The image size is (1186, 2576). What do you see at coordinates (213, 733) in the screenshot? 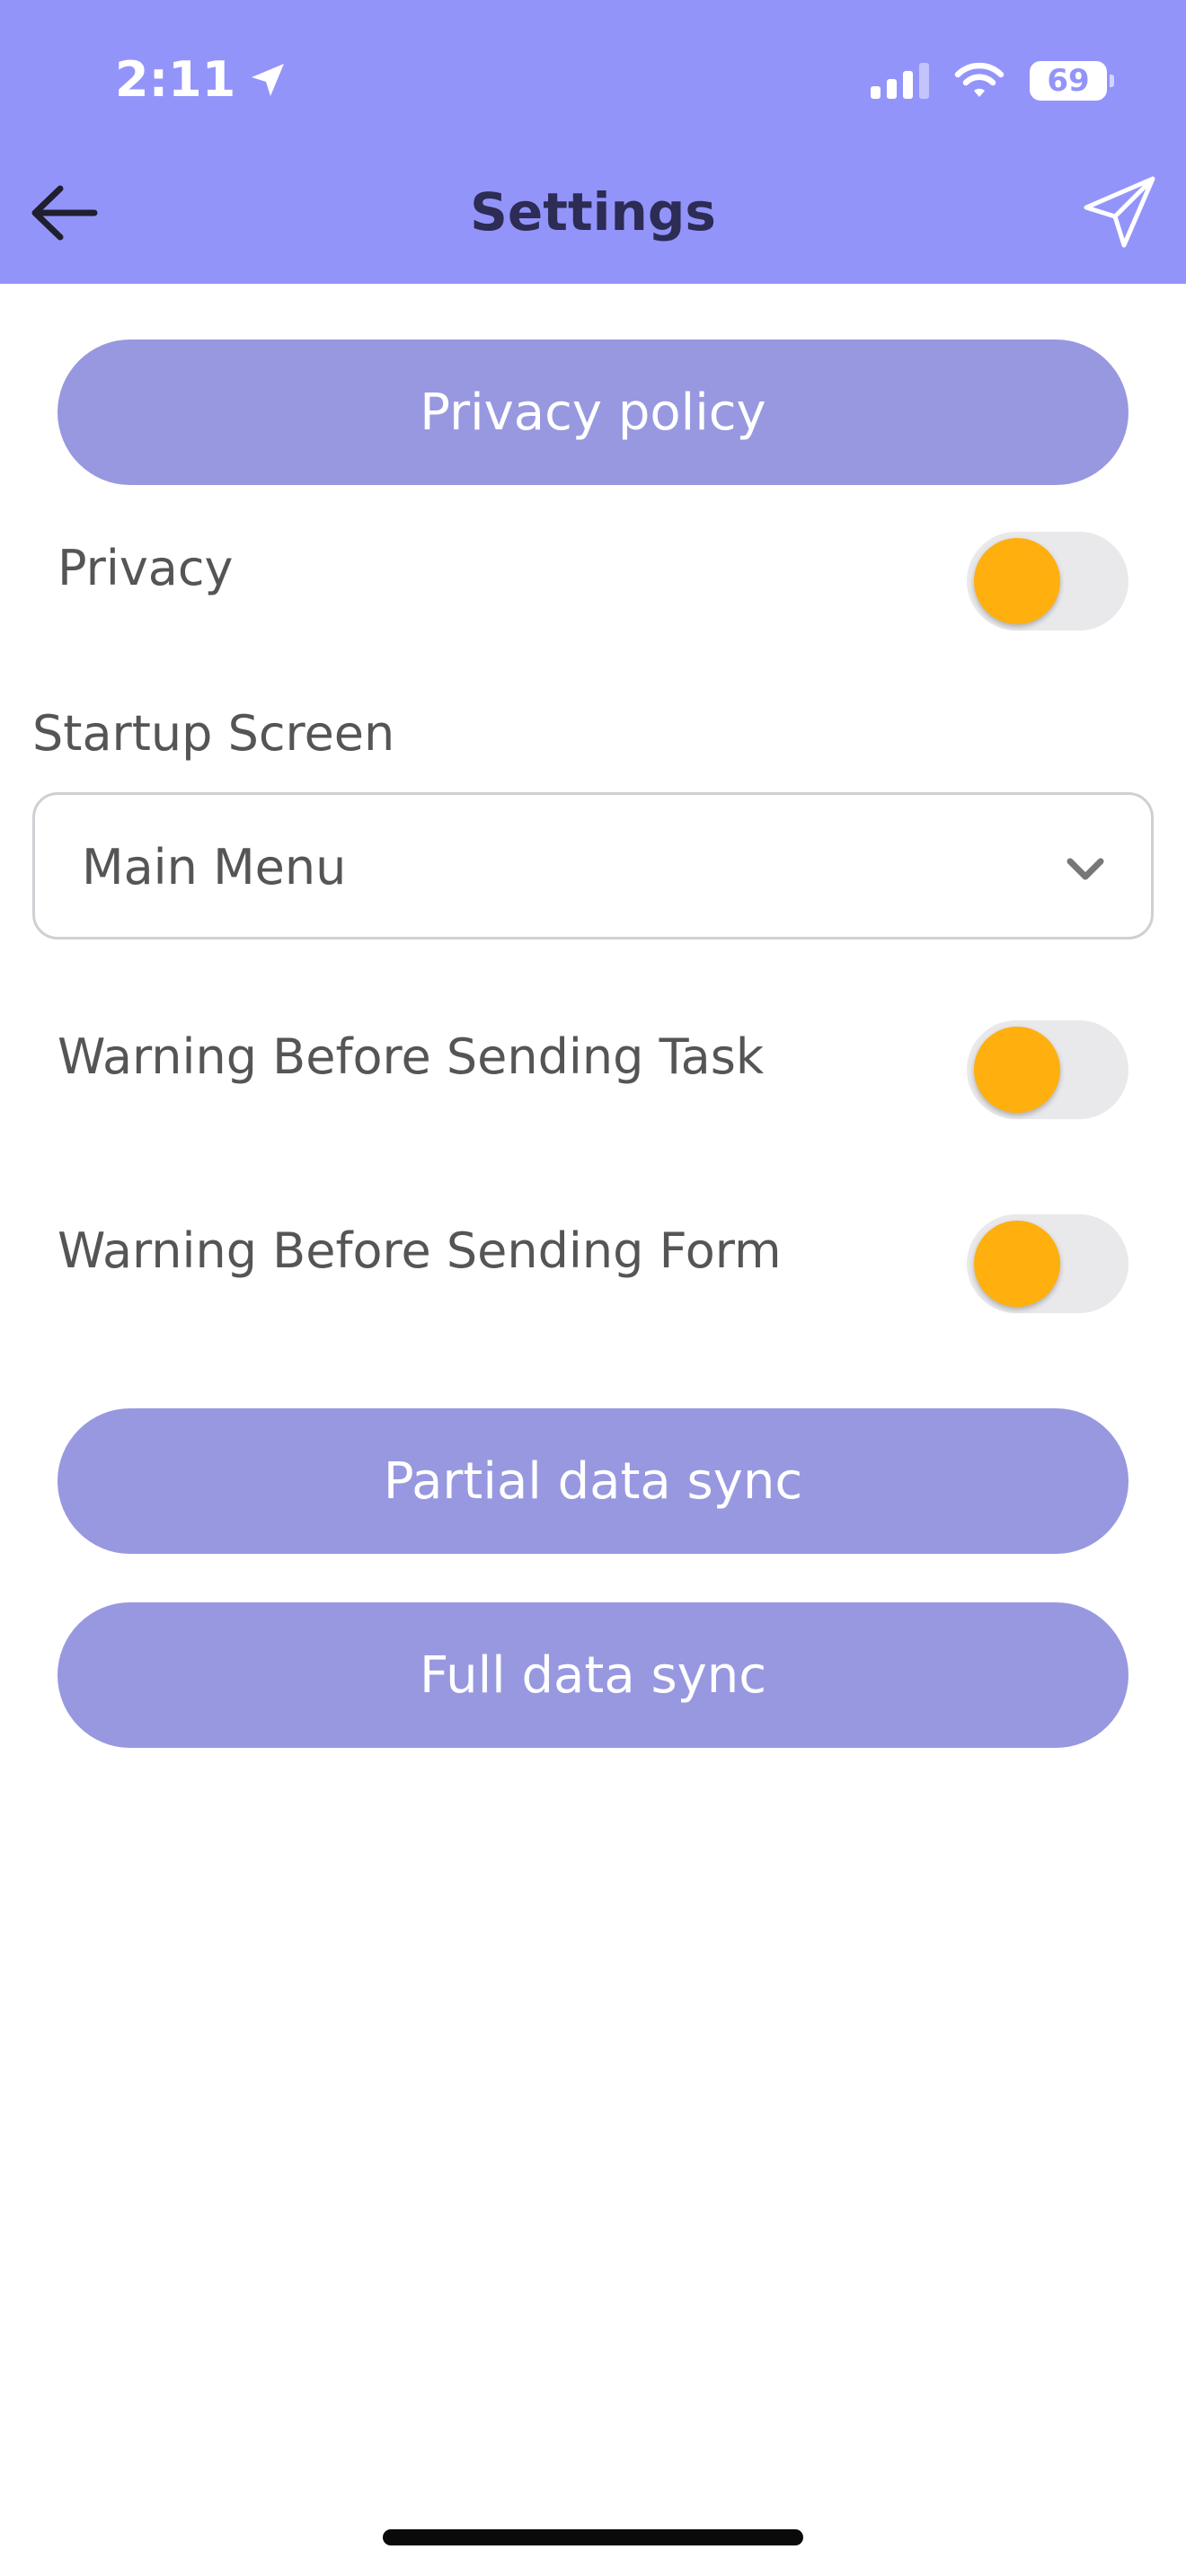
I see `startup-screen-label: Startup Screen` at bounding box center [213, 733].